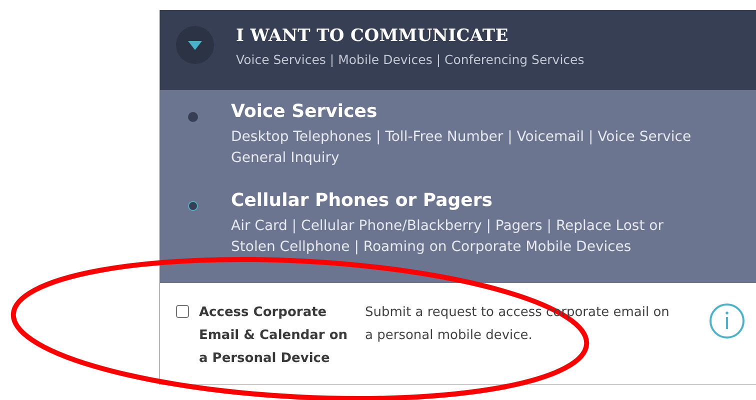 The image size is (756, 400). Describe the element at coordinates (373, 36) in the screenshot. I see `section-title: I WANT TO COMMUNICATE` at that location.